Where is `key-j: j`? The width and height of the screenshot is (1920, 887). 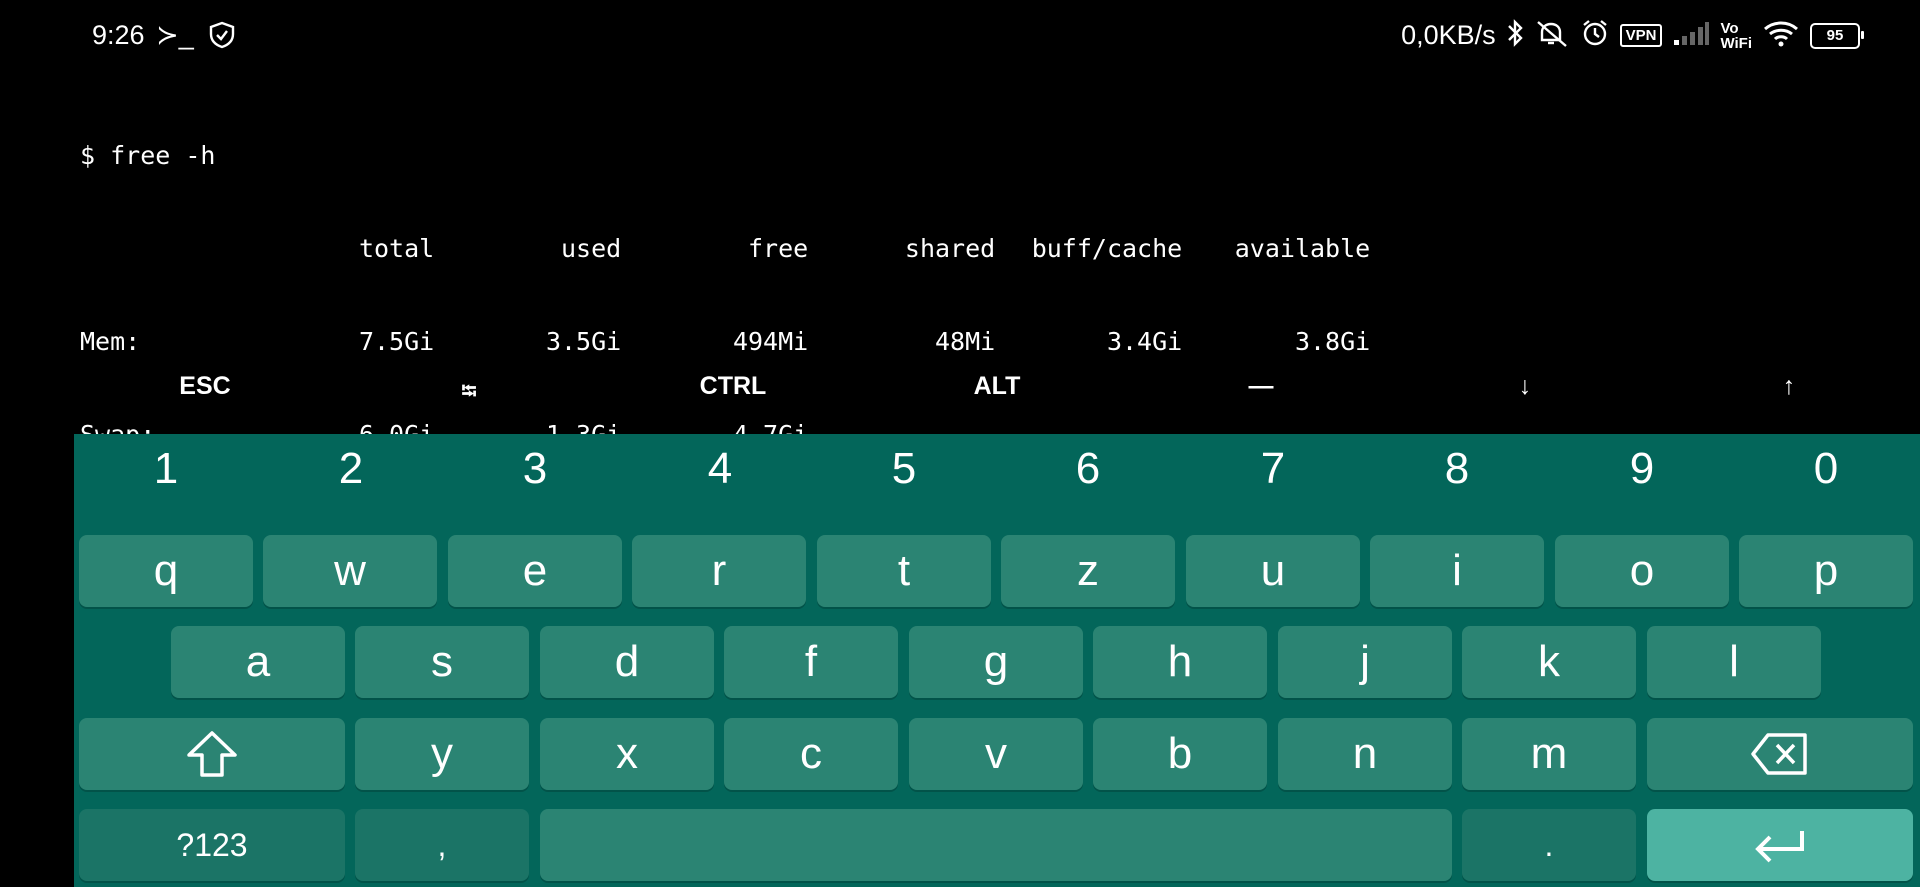
key-j: j is located at coordinates (1365, 662).